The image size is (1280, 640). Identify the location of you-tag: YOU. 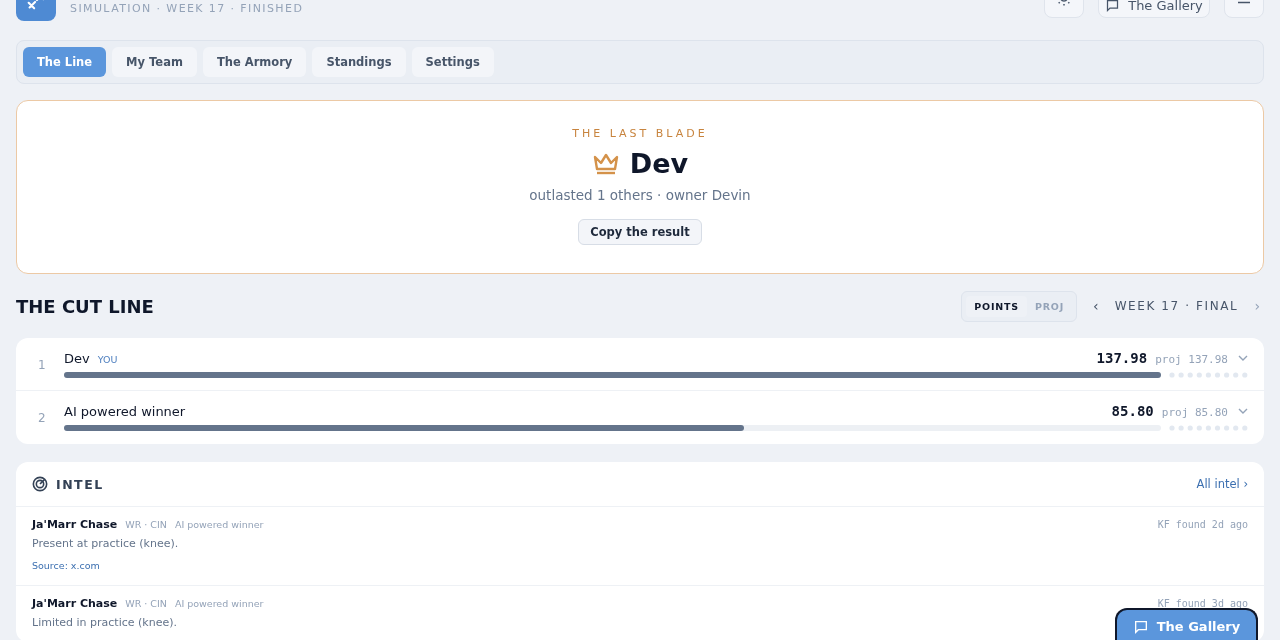
(107, 359).